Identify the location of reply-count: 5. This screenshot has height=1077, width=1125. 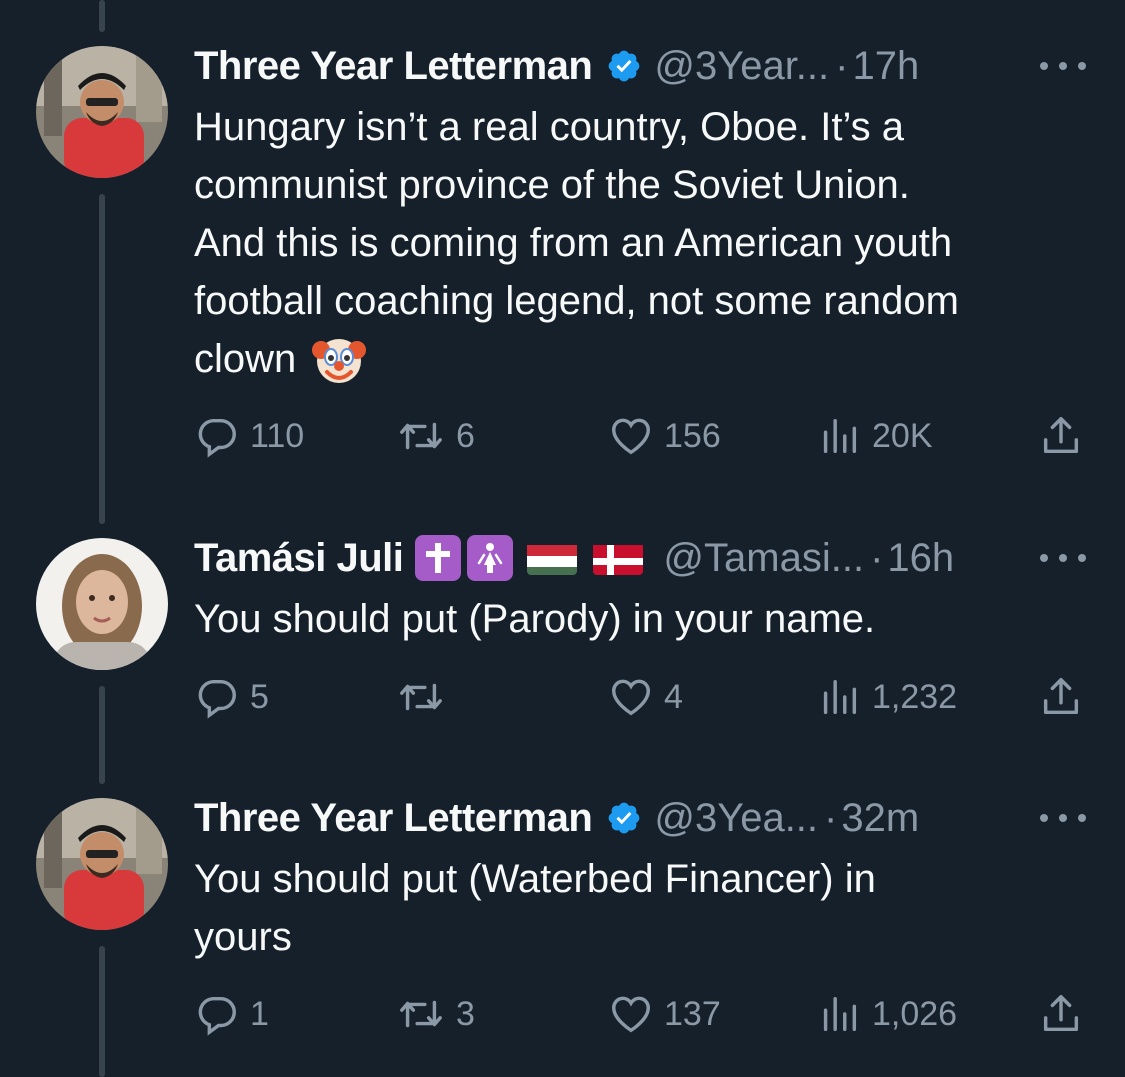
(259, 696).